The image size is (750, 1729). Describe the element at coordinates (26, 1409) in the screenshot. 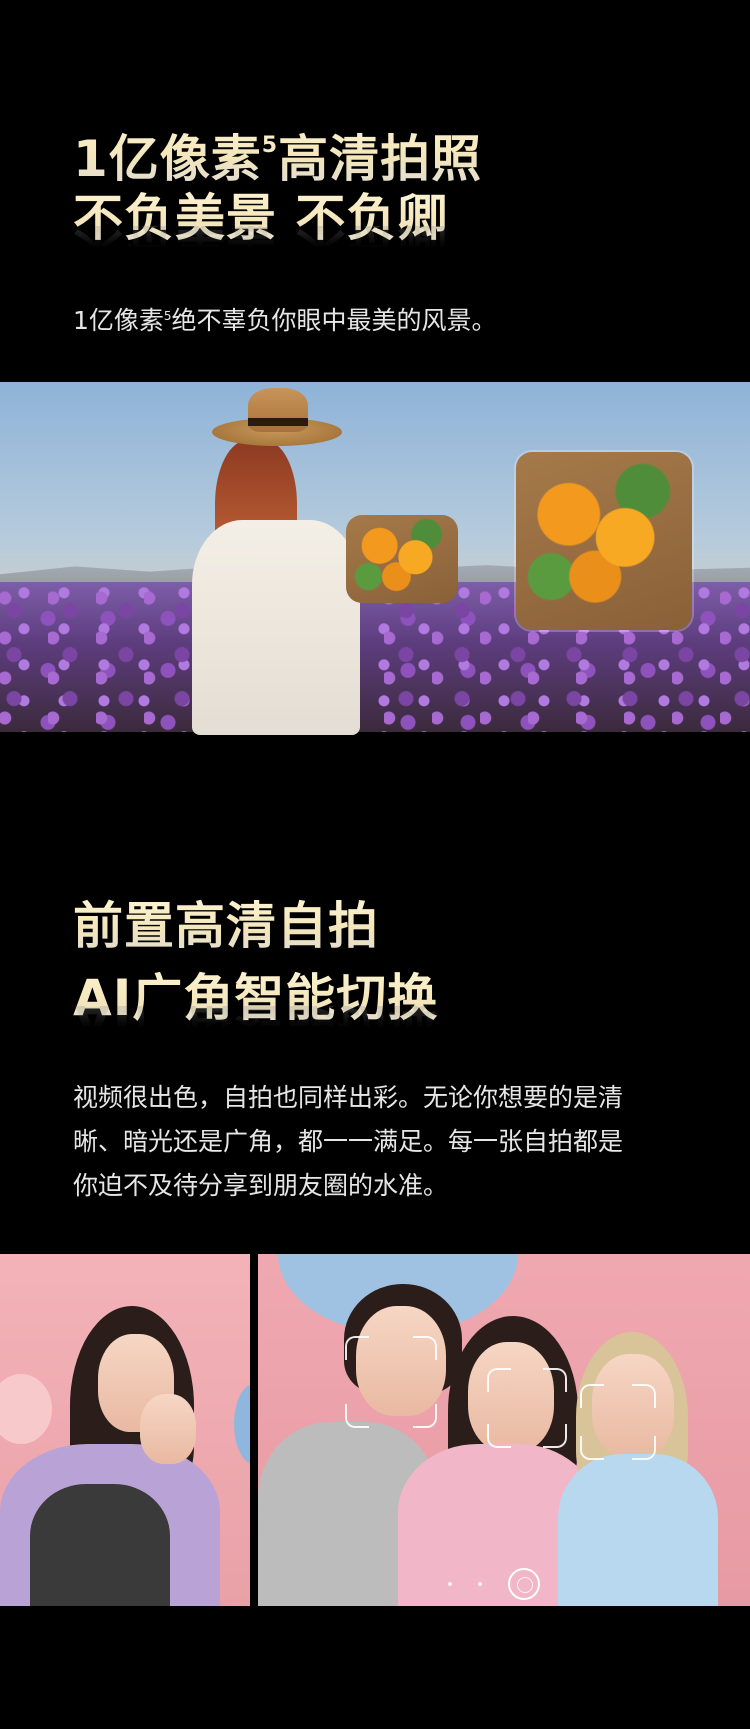

I see `pastel-circle` at that location.